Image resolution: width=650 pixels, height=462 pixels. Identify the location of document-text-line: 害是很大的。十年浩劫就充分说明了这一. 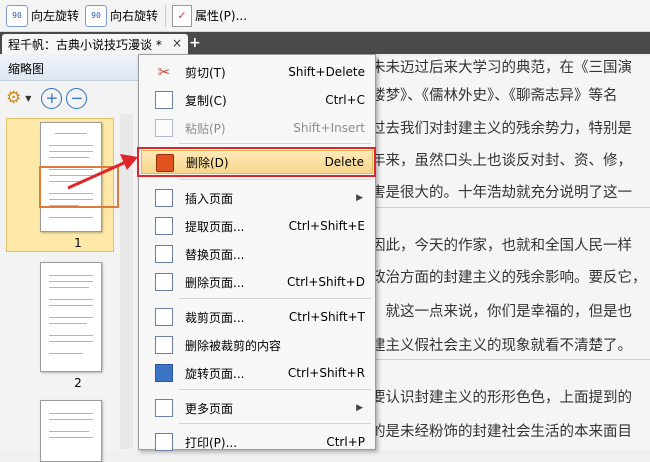
(501, 193).